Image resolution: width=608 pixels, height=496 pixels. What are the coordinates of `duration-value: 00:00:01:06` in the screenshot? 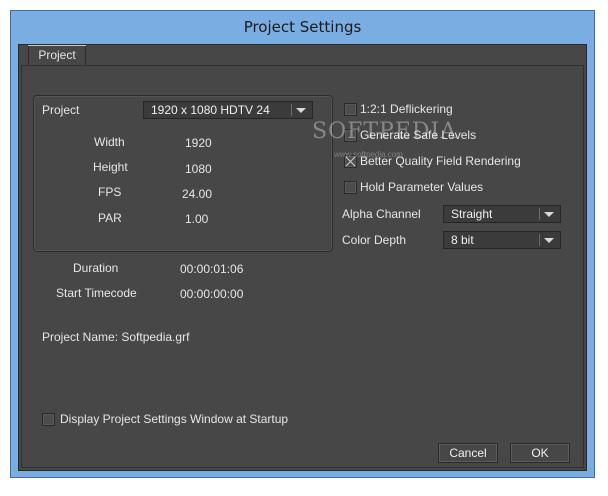 It's located at (212, 269).